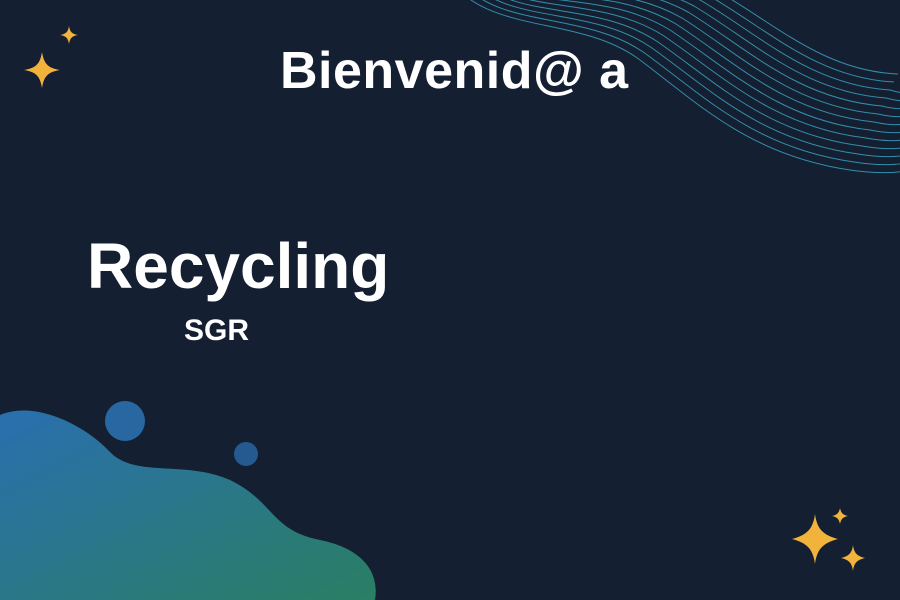  I want to click on brand-subtitle: SGR, so click(217, 330).